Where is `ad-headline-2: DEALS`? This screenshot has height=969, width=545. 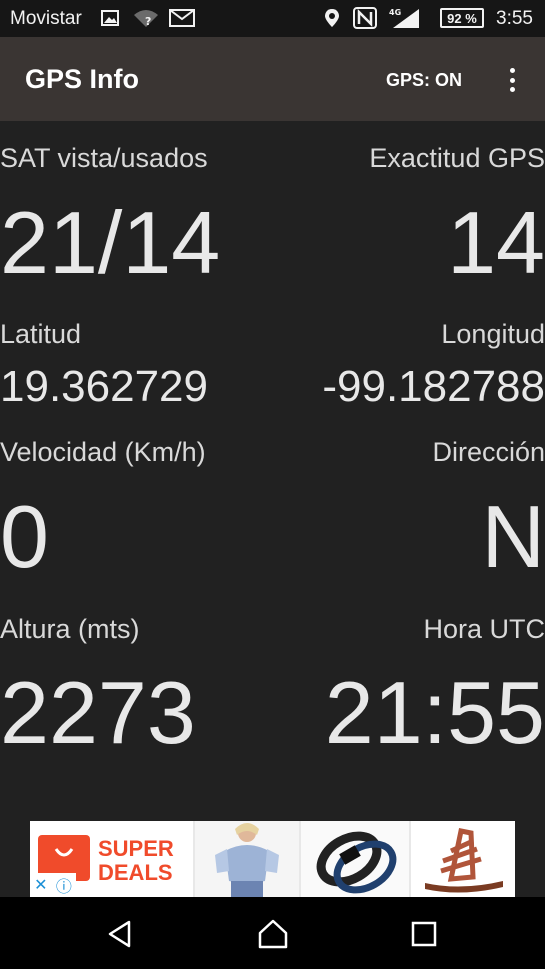 ad-headline-2: DEALS is located at coordinates (135, 872).